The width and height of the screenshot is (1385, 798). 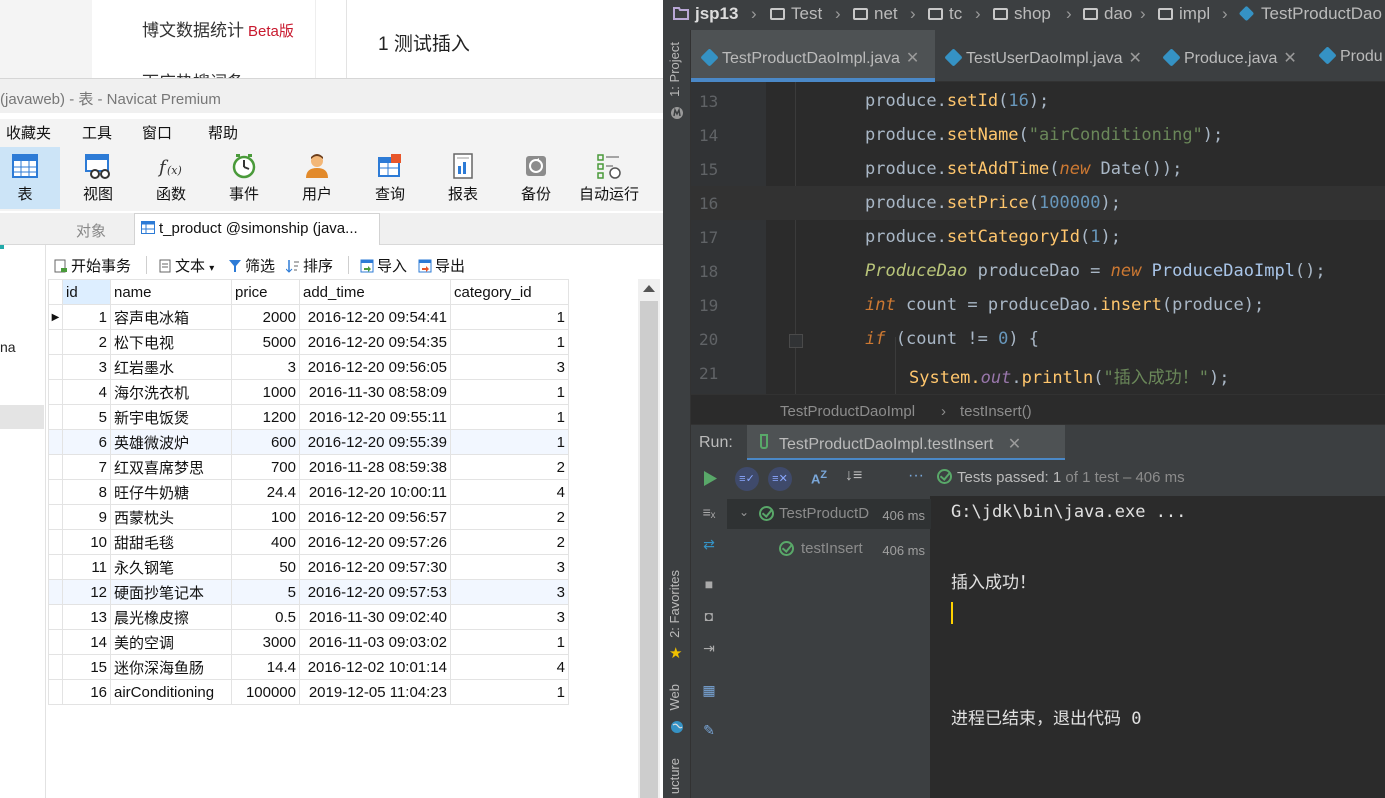 What do you see at coordinates (674, 69) in the screenshot?
I see `project-tool-button: 1: Project` at bounding box center [674, 69].